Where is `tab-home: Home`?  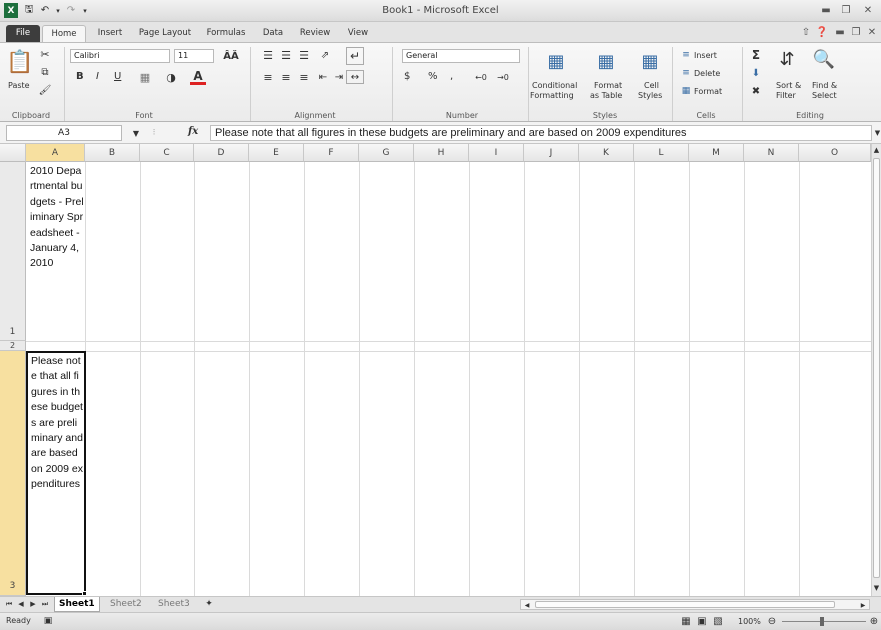 tab-home: Home is located at coordinates (64, 33).